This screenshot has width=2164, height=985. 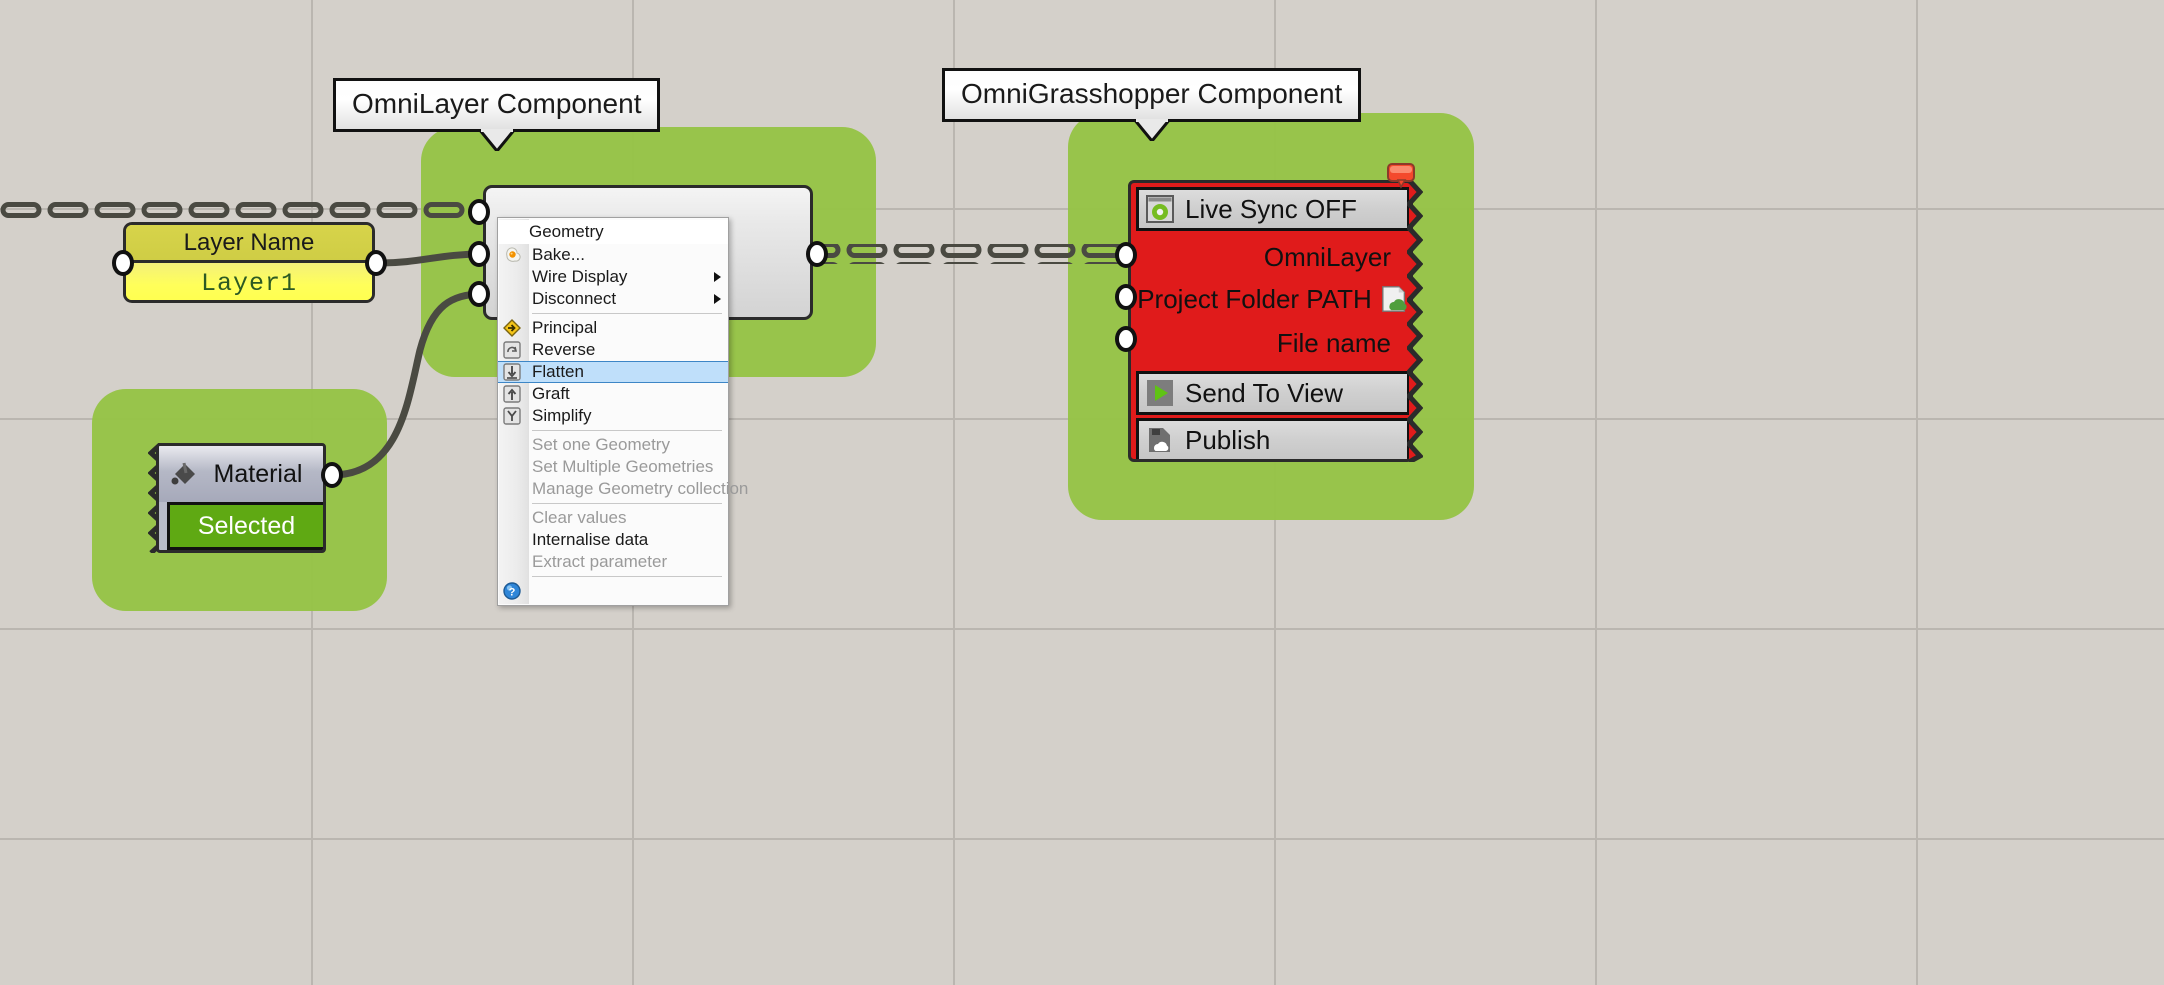 I want to click on live-sync-button: Live Sync OFF, so click(x=1273, y=209).